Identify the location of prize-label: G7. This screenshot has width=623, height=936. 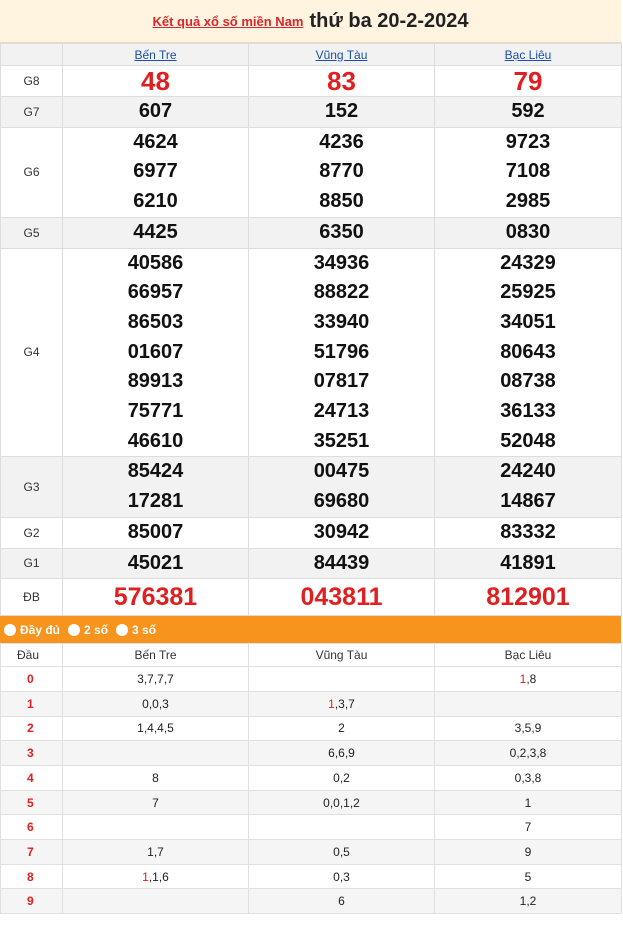
(31, 112).